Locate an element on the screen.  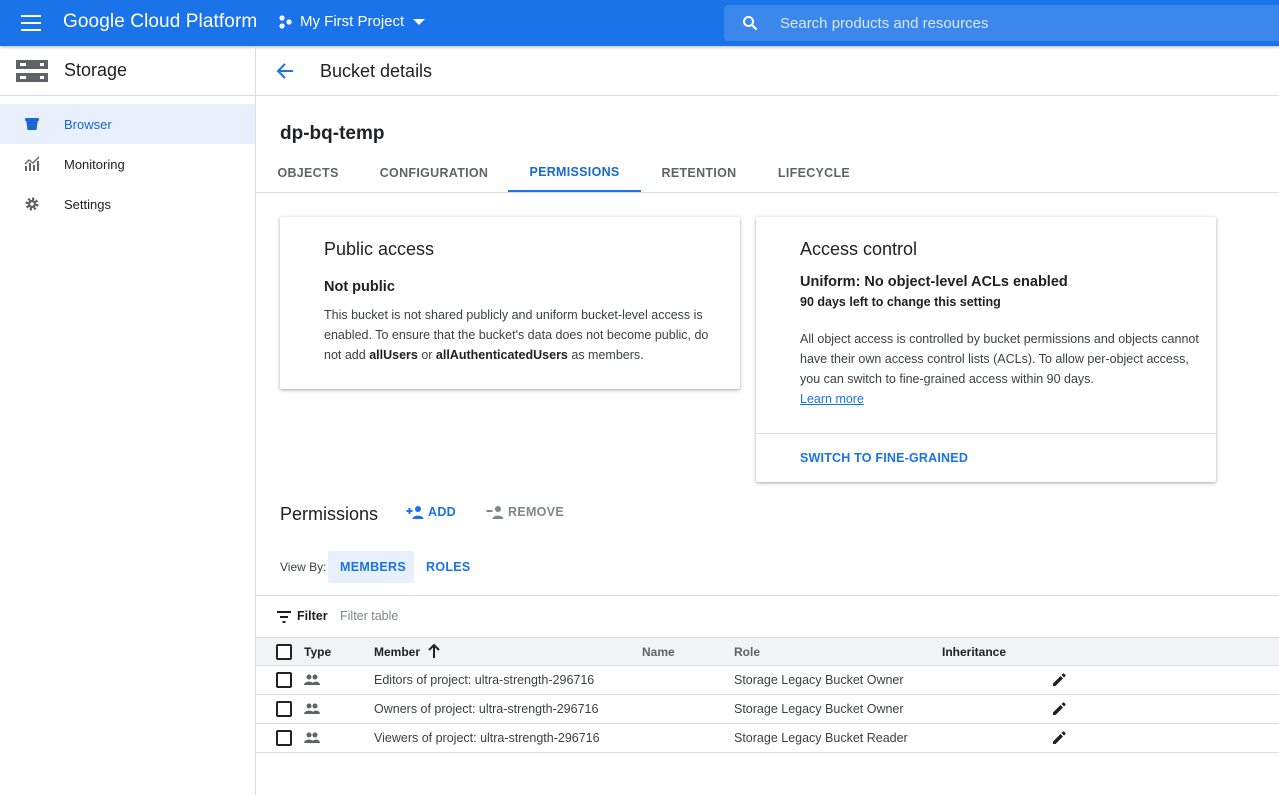
remove-label: REMOVE is located at coordinates (536, 512).